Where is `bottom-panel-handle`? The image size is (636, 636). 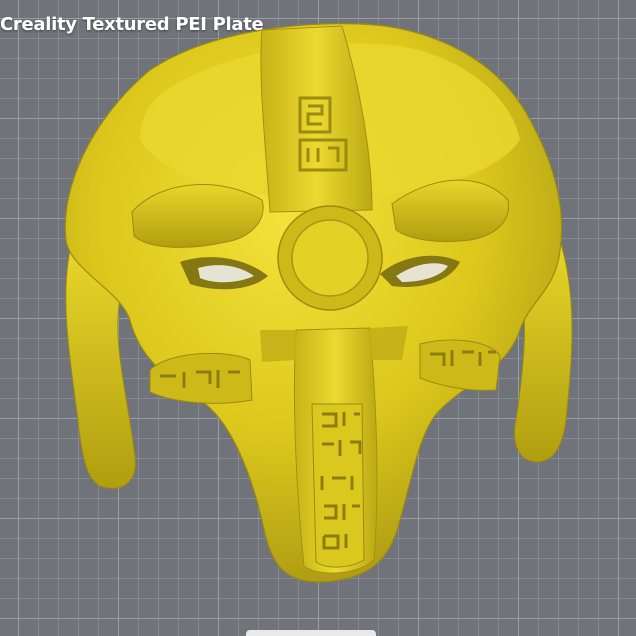
bottom-panel-handle is located at coordinates (311, 633).